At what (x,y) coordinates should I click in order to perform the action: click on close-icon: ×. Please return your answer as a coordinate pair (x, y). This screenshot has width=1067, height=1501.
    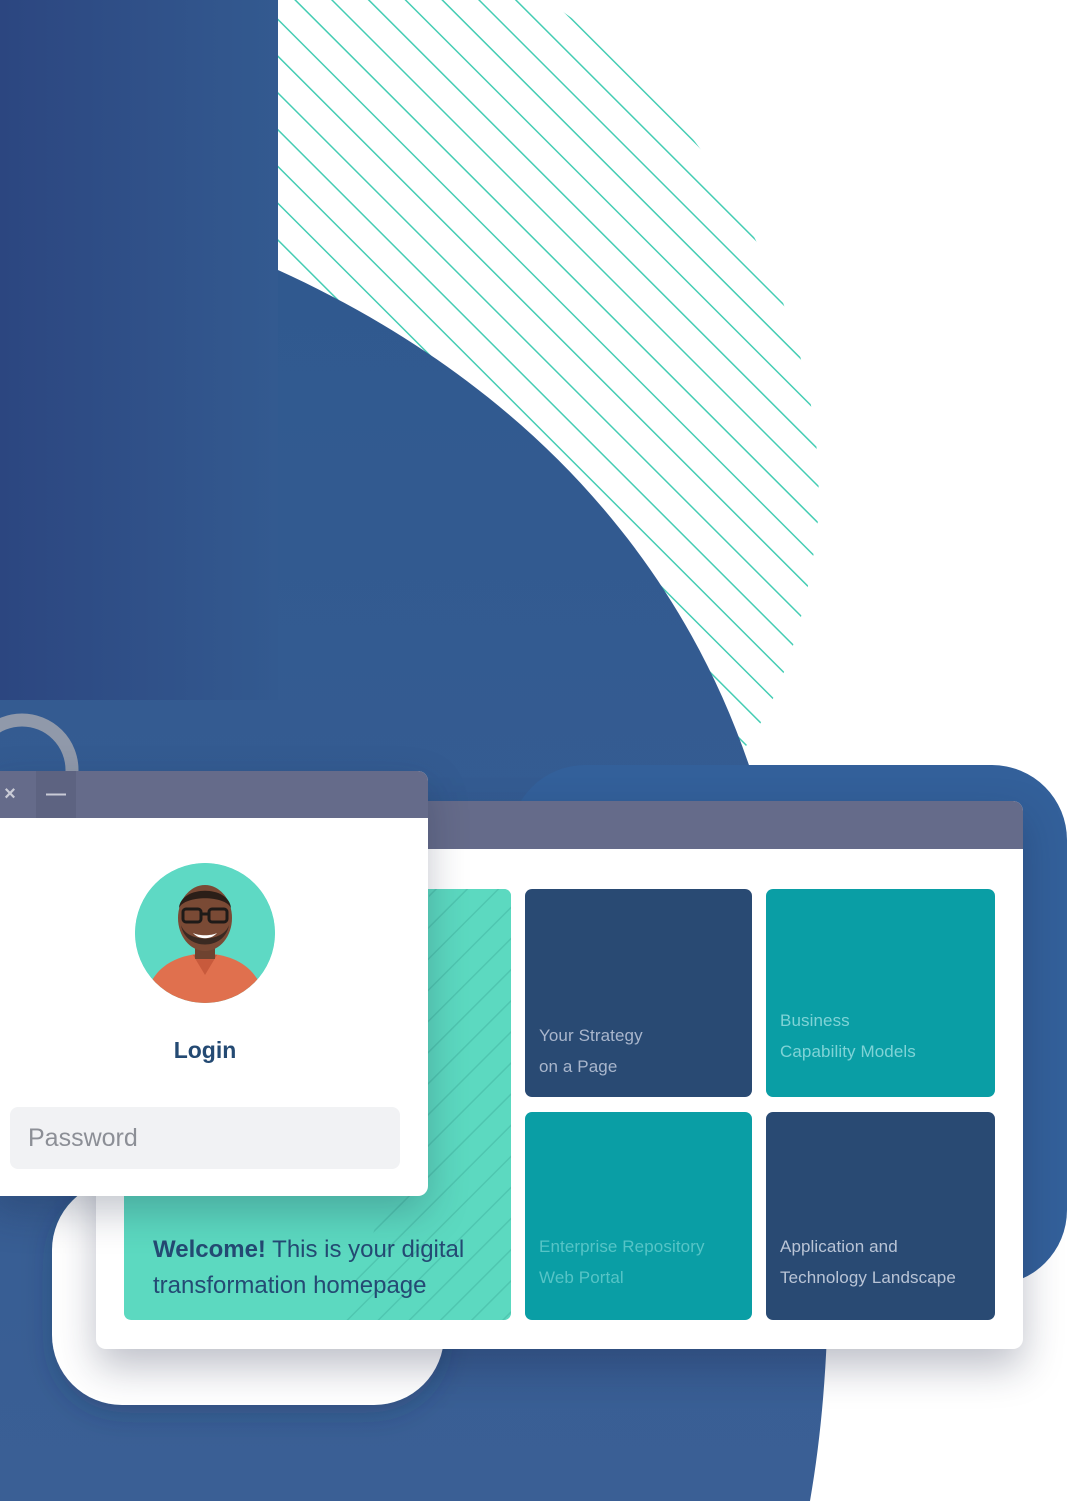
    Looking at the image, I should click on (15, 794).